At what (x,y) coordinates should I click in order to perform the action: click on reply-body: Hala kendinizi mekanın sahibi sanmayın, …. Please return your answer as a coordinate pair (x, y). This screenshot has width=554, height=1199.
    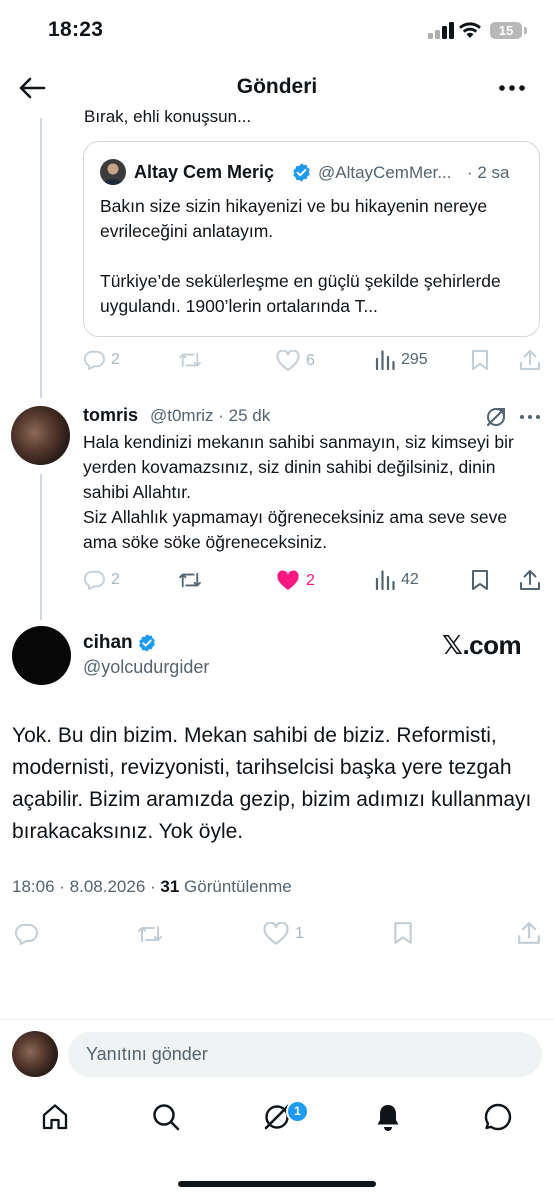
    Looking at the image, I should click on (298, 492).